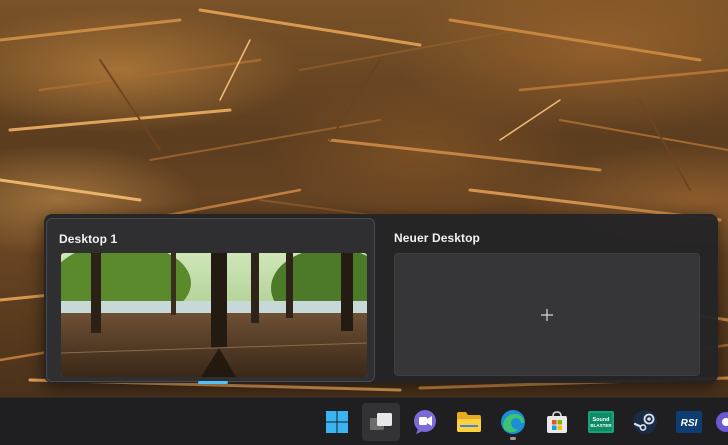  I want to click on rsi-launcher-icon: RSI, so click(689, 422).